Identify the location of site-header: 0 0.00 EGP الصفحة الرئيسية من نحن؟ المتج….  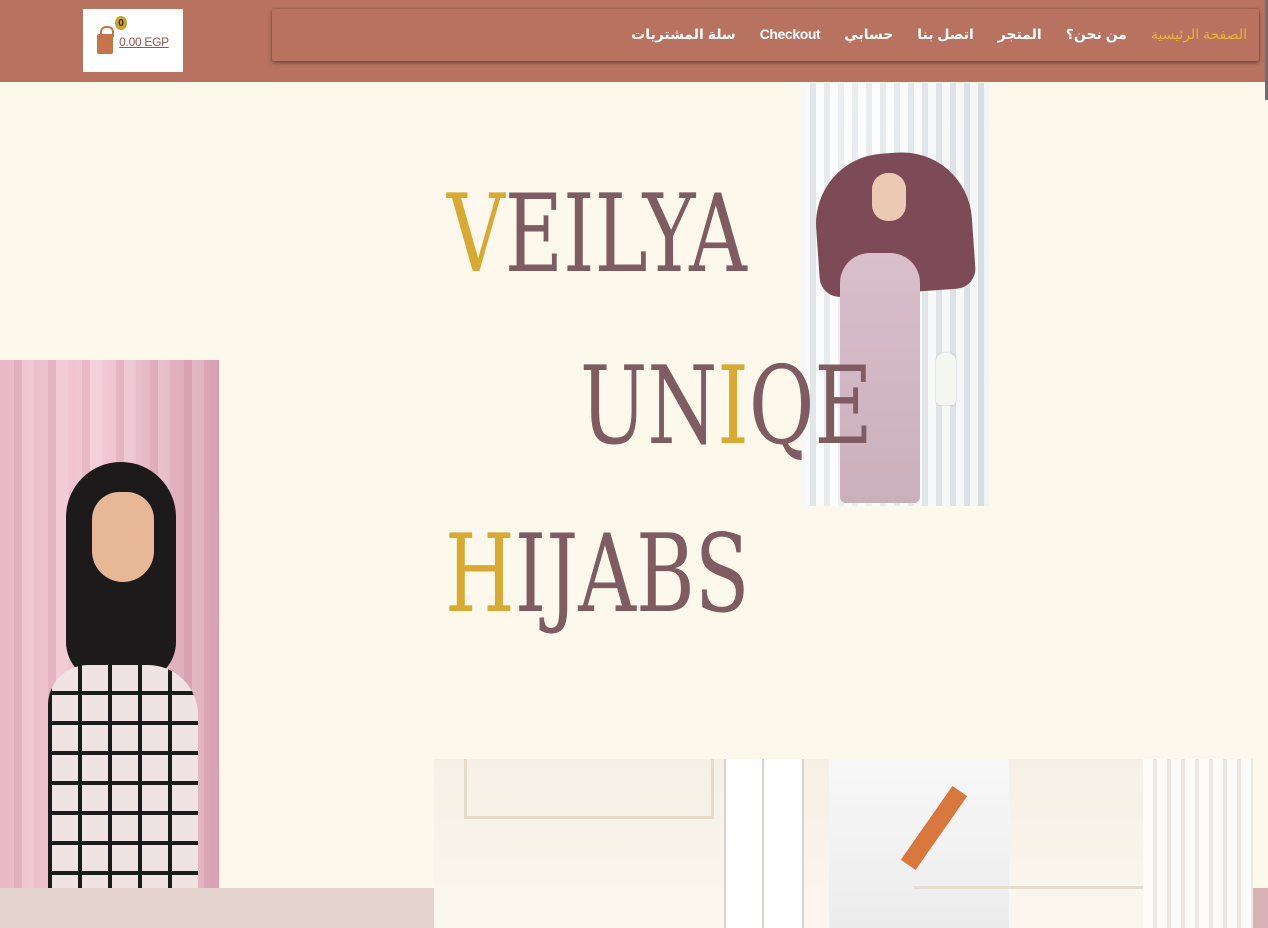
(634, 50).